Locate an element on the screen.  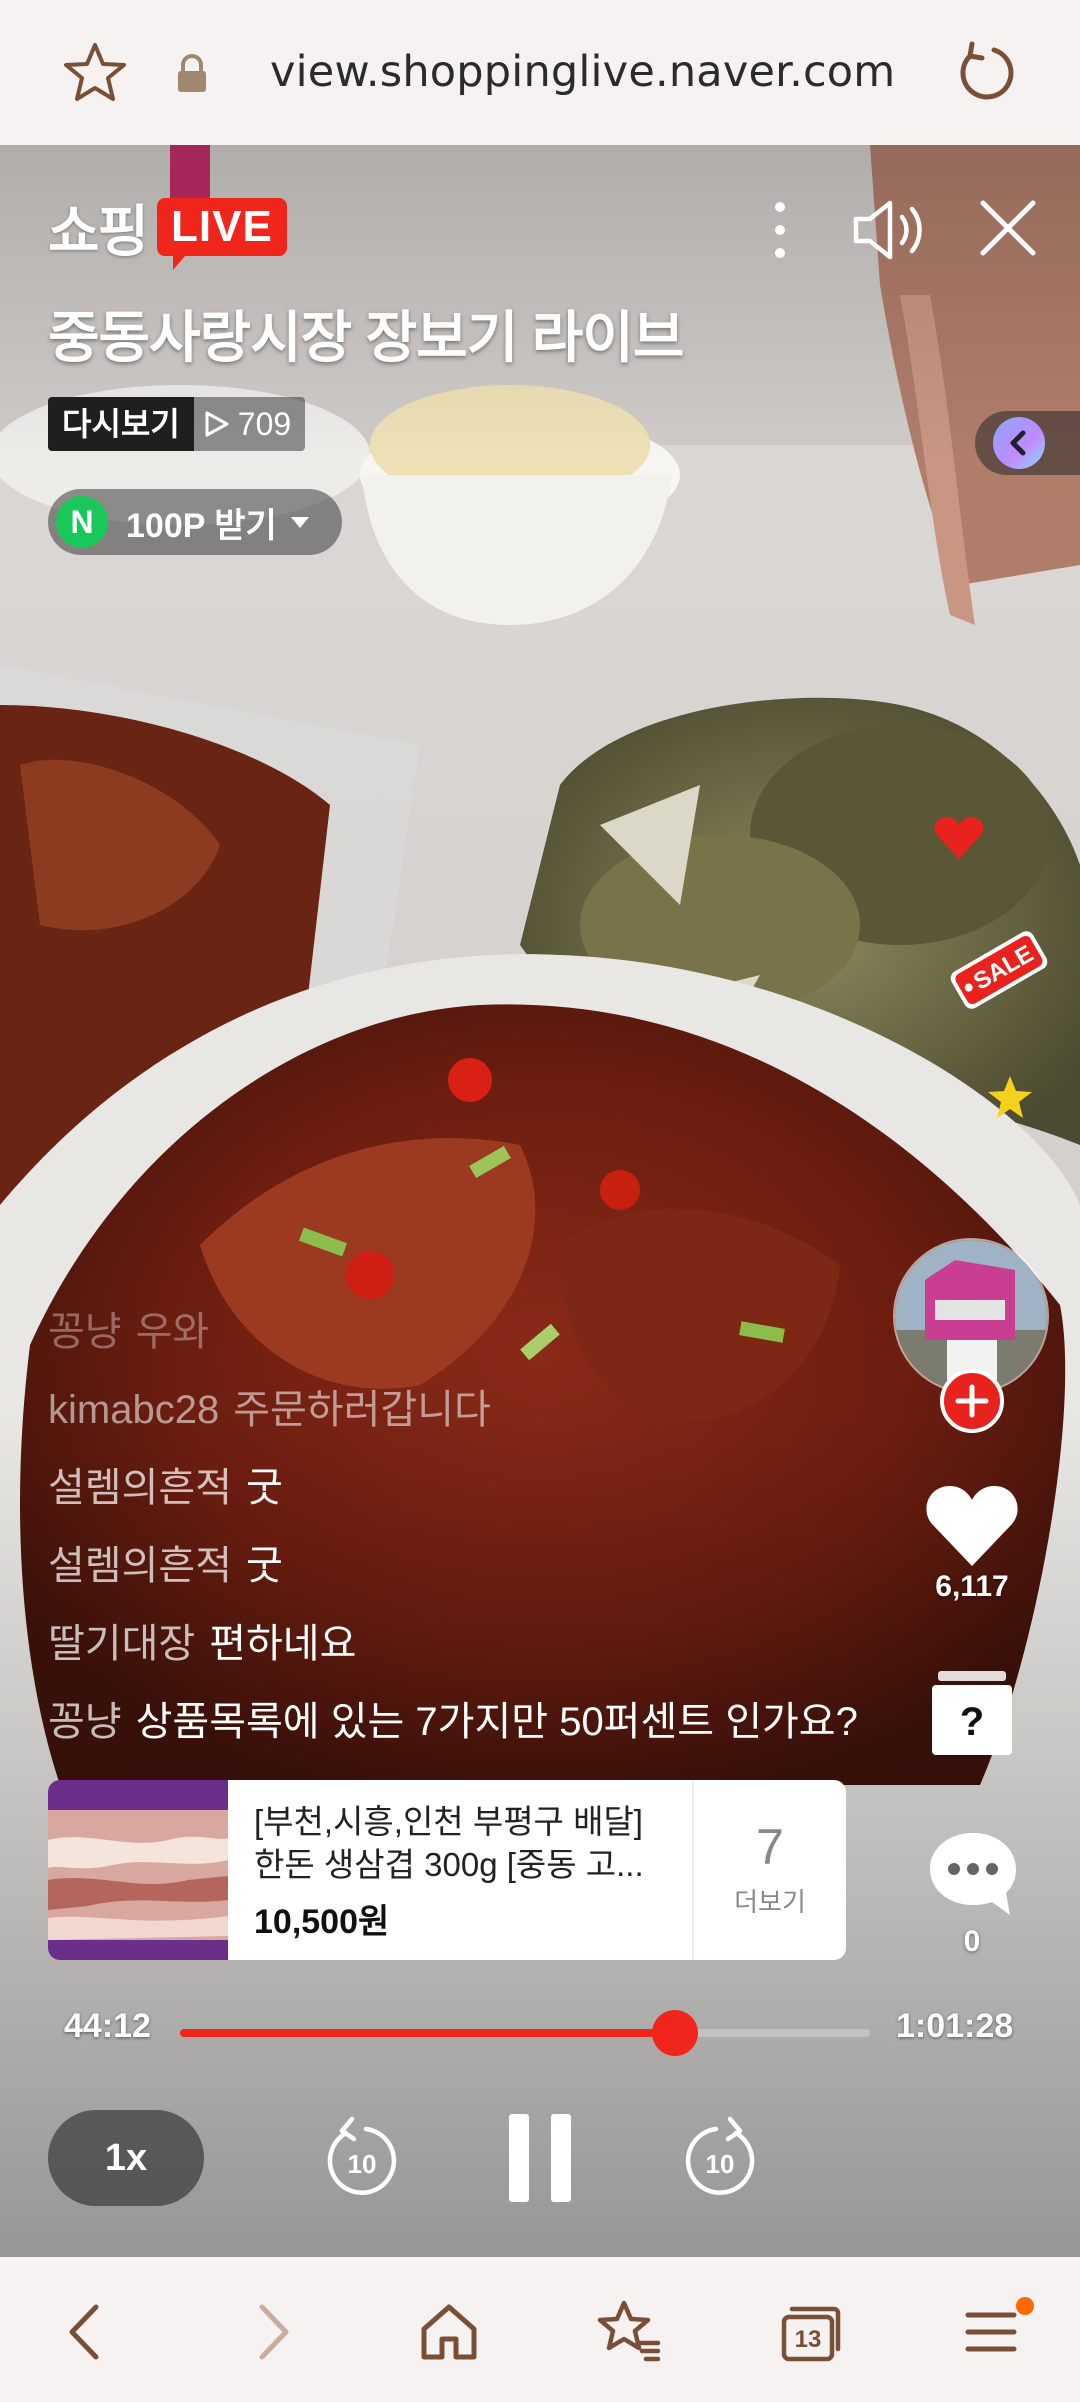
current-time: 44:12 is located at coordinates (107, 2026).